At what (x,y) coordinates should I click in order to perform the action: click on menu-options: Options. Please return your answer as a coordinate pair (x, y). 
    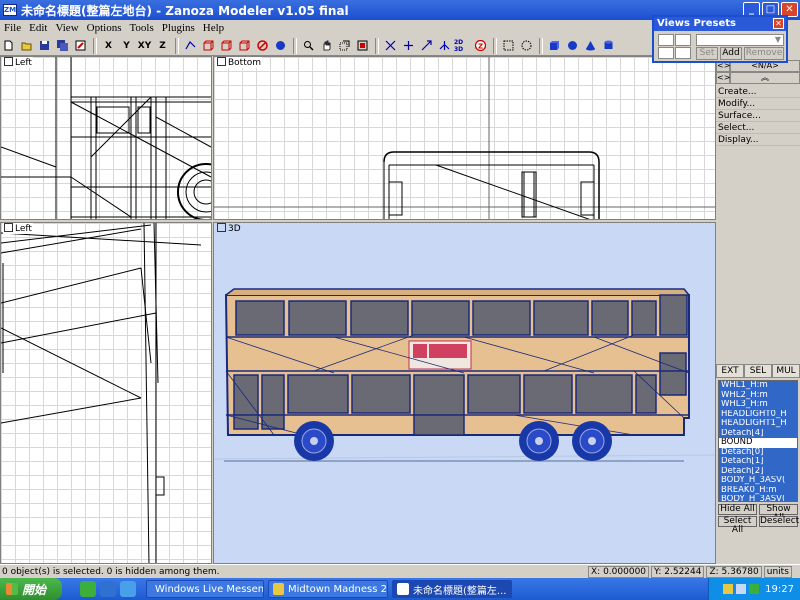
    Looking at the image, I should click on (104, 28).